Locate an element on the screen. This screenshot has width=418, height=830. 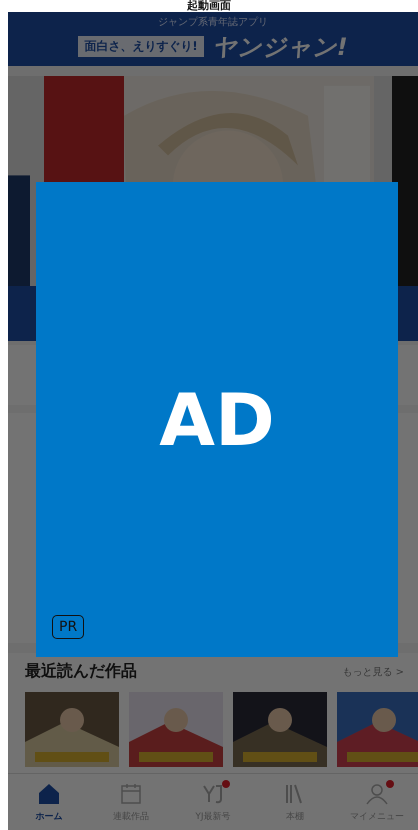
catchphrase: 面白さ、えりすぐり! is located at coordinates (141, 47).